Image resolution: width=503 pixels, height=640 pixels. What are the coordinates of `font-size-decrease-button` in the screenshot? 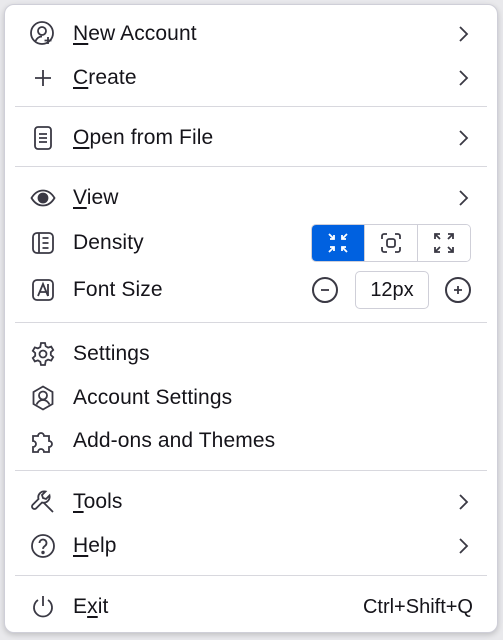 It's located at (325, 290).